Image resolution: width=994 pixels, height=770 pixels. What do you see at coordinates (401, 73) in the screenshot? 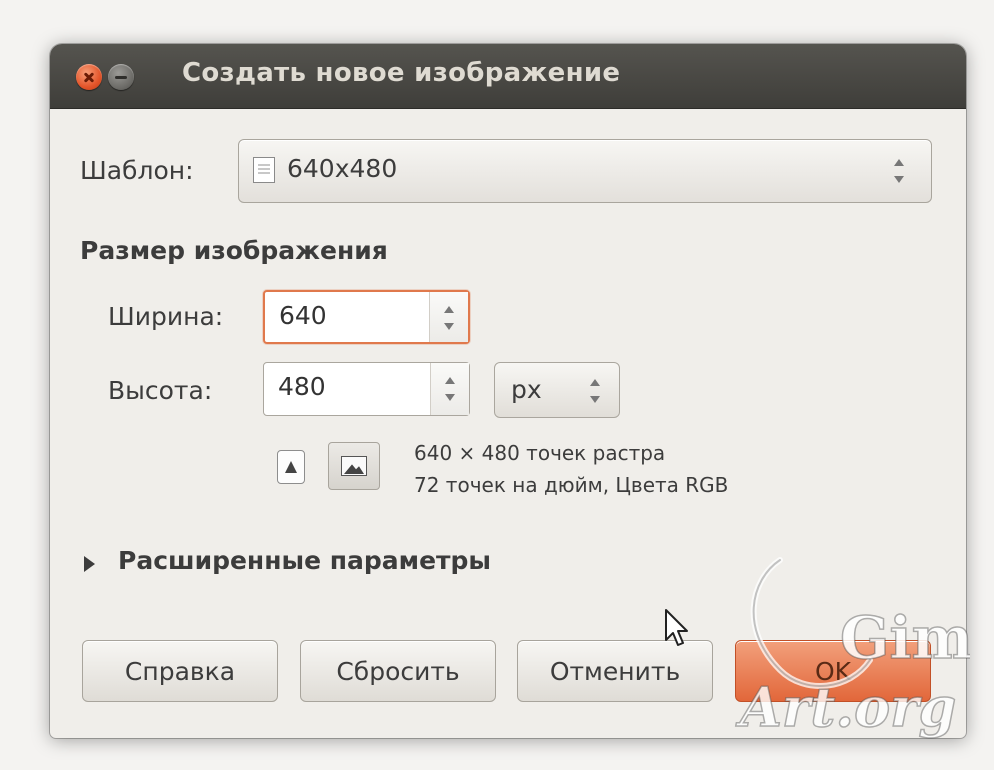
I see `window-title: Создать новое изображение` at bounding box center [401, 73].